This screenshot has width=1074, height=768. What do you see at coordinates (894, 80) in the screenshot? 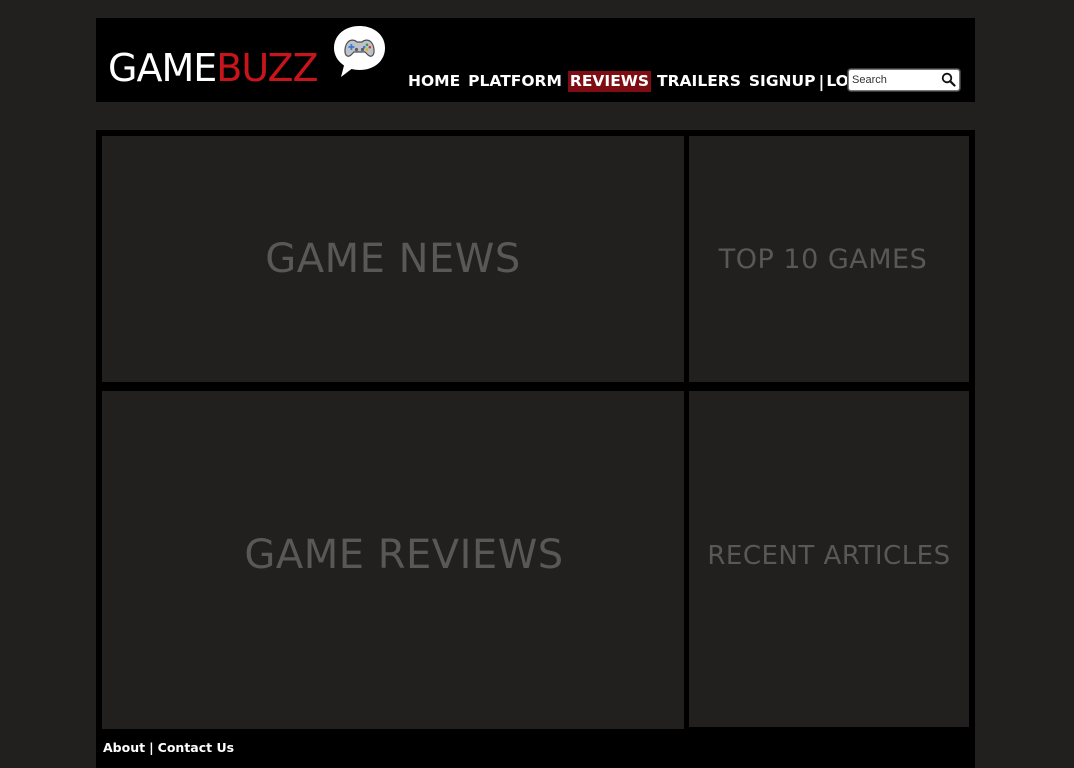
I see `search-input` at bounding box center [894, 80].